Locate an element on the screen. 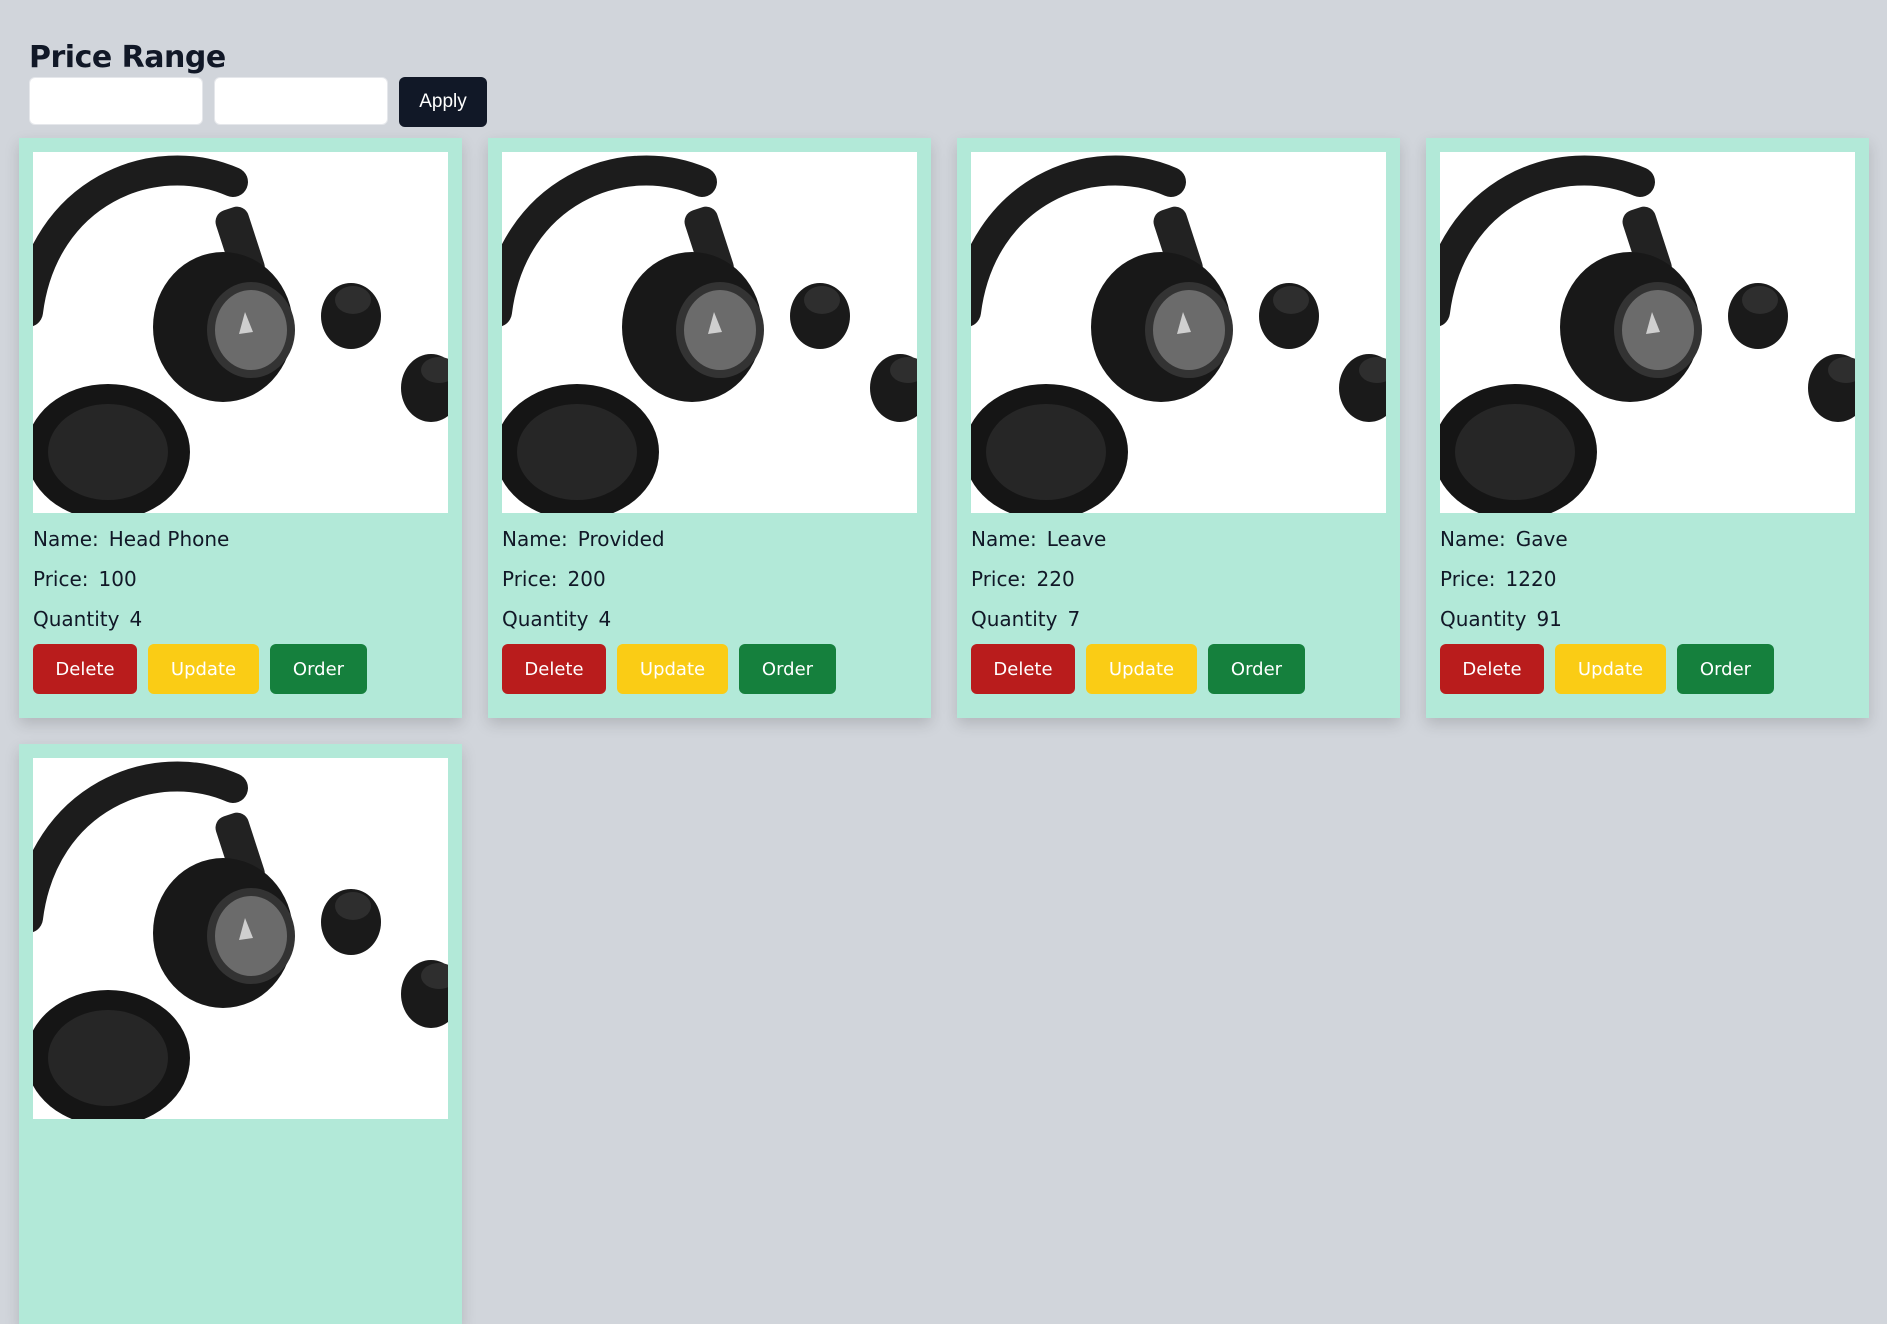 Image resolution: width=1887 pixels, height=1324 pixels. price-filter: Price Range Apply is located at coordinates (258, 83).